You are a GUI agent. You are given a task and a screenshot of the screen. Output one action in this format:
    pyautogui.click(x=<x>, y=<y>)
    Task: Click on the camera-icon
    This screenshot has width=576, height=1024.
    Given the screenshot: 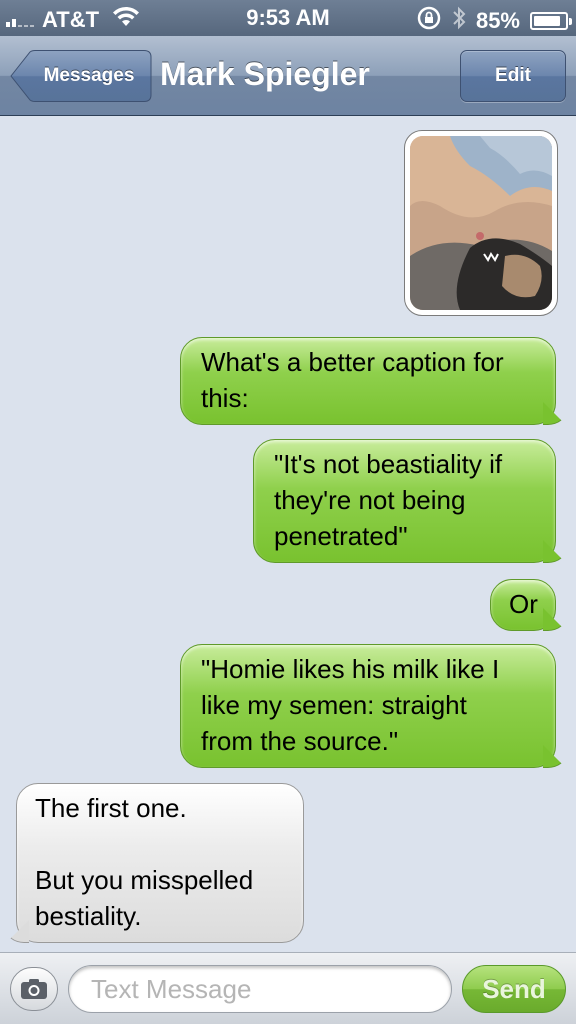 What is the action you would take?
    pyautogui.click(x=34, y=989)
    